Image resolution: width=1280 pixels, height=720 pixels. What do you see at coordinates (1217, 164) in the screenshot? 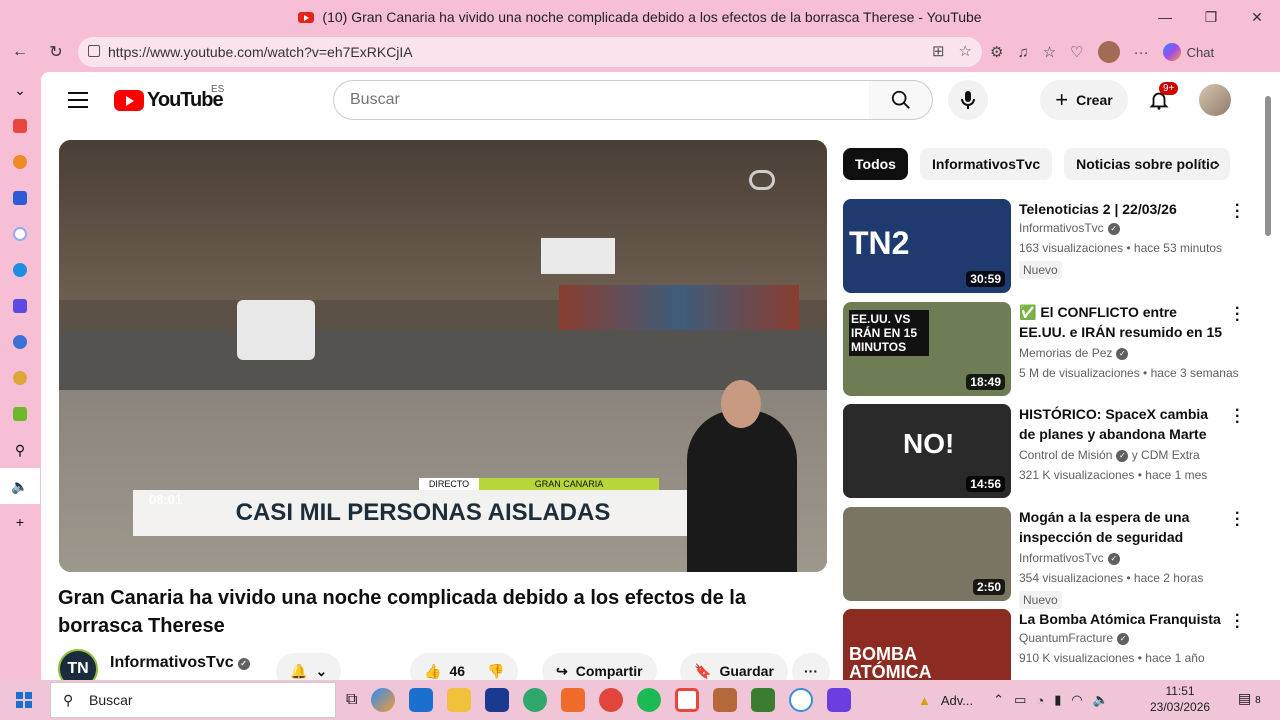
I see `chevron-right-icon: ›` at bounding box center [1217, 164].